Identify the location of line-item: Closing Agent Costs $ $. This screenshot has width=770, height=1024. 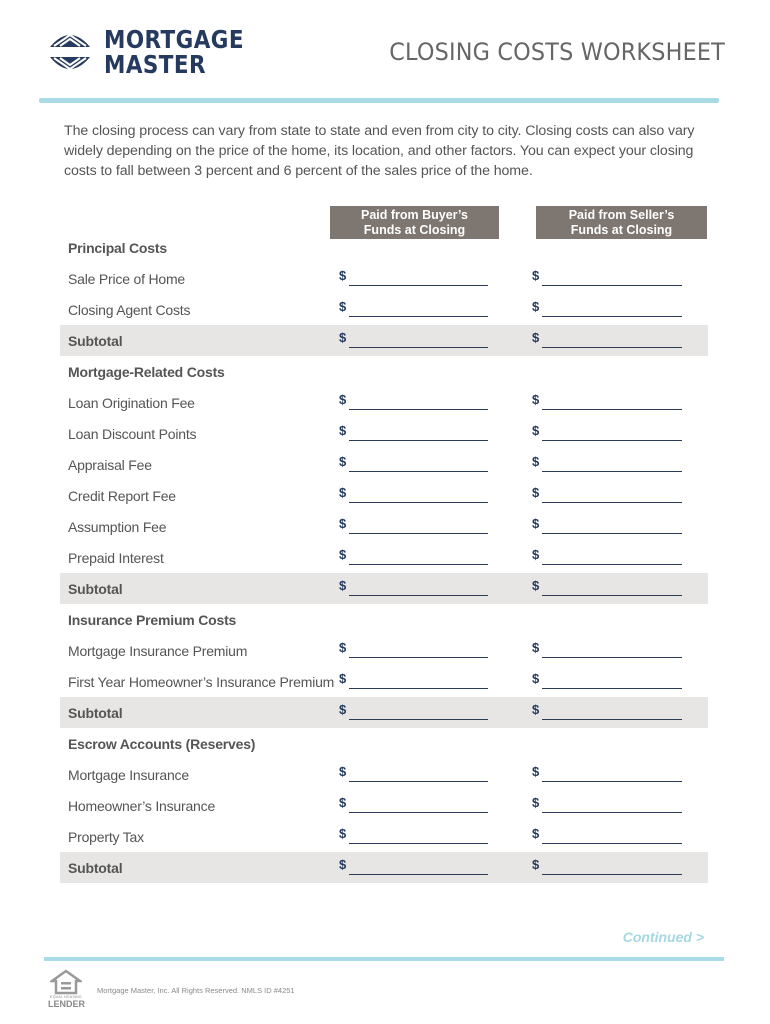
(384, 309).